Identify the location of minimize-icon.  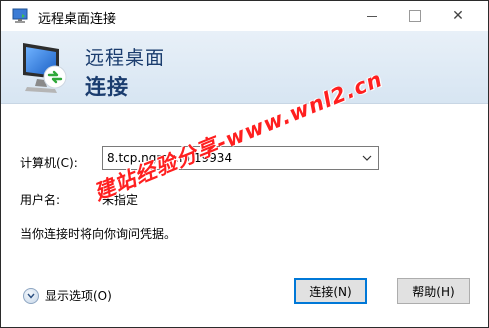
(372, 16).